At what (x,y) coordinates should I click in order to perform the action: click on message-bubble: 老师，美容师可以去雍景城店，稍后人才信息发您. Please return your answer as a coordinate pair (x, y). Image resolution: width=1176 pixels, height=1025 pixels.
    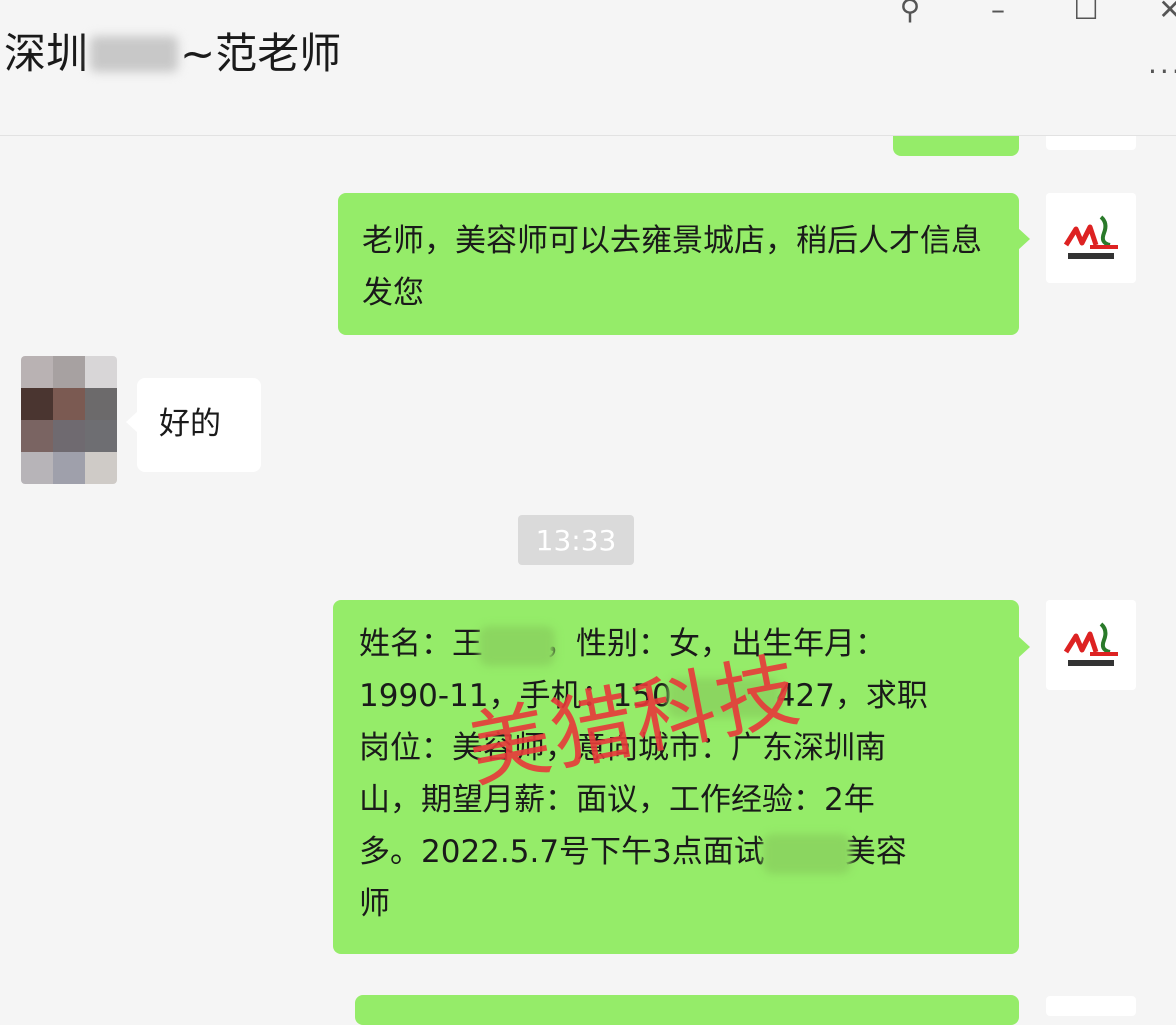
    Looking at the image, I should click on (684, 264).